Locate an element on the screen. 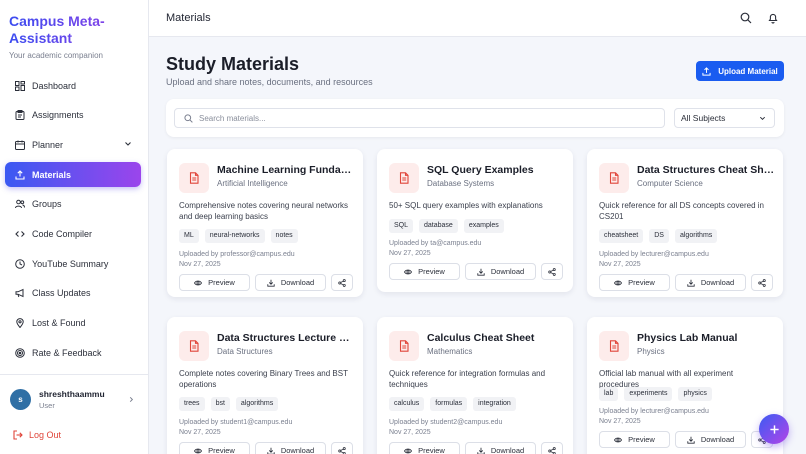 Image resolution: width=806 pixels, height=454 pixels. tag: ML is located at coordinates (189, 236).